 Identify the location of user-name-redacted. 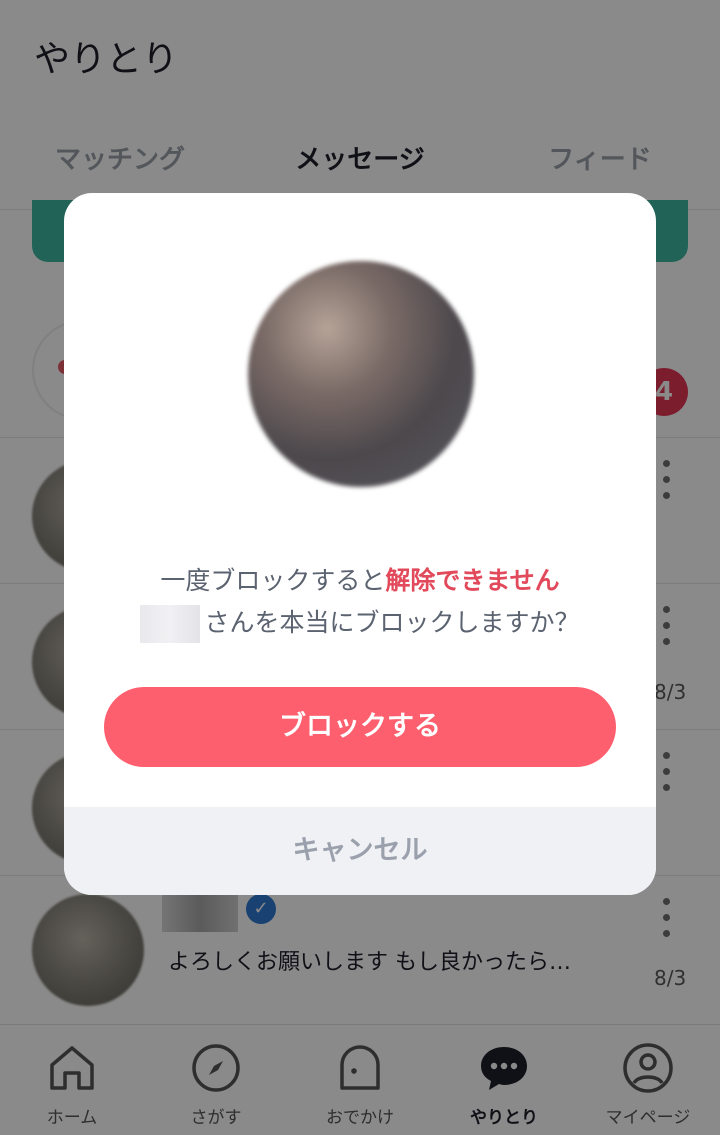
(170, 624).